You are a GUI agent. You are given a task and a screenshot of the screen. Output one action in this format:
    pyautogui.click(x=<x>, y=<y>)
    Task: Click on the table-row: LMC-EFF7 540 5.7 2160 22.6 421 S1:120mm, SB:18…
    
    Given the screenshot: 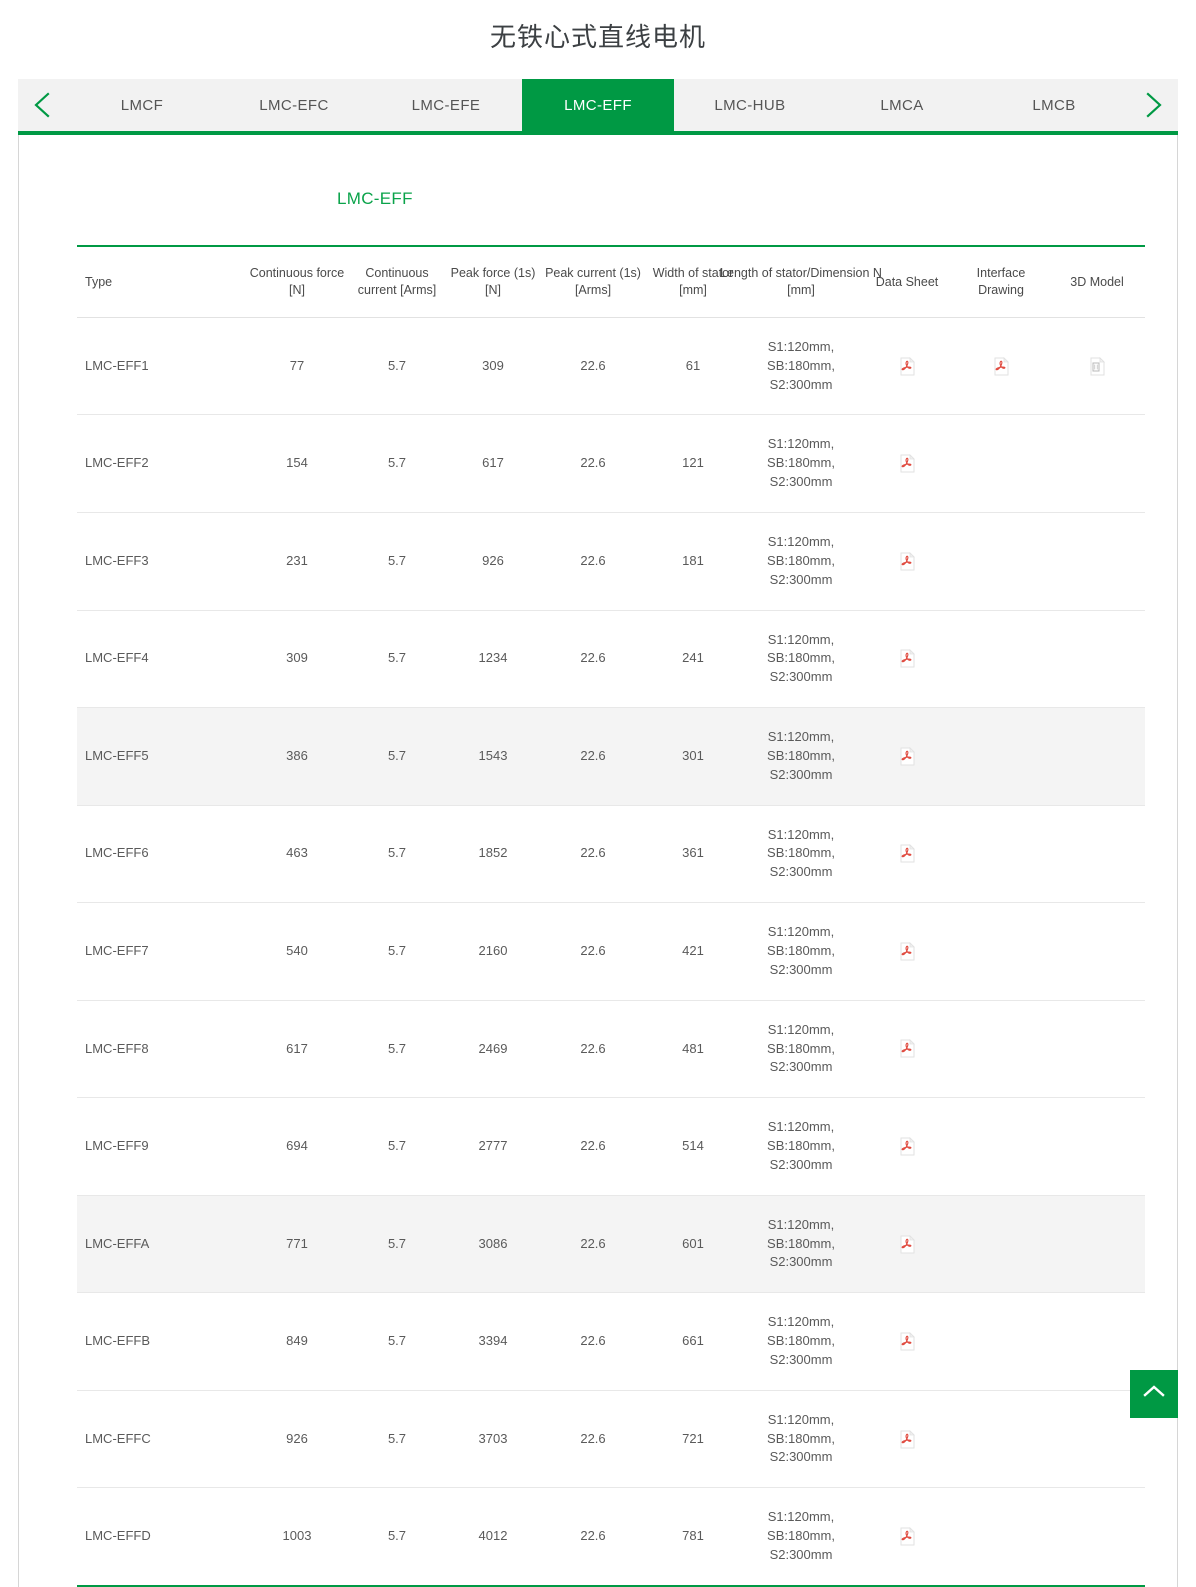 What is the action you would take?
    pyautogui.click(x=611, y=951)
    